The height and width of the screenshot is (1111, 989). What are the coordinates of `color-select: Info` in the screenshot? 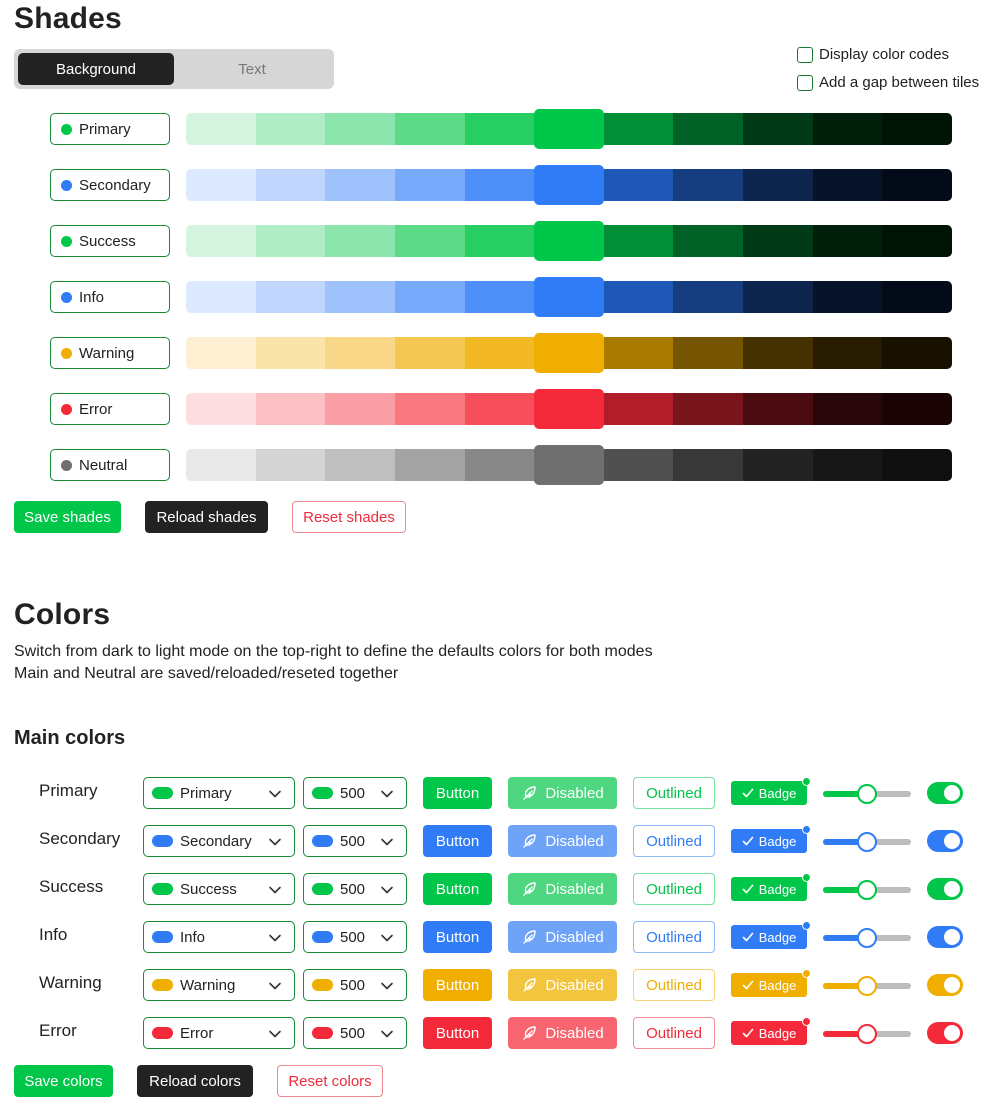 It's located at (219, 937).